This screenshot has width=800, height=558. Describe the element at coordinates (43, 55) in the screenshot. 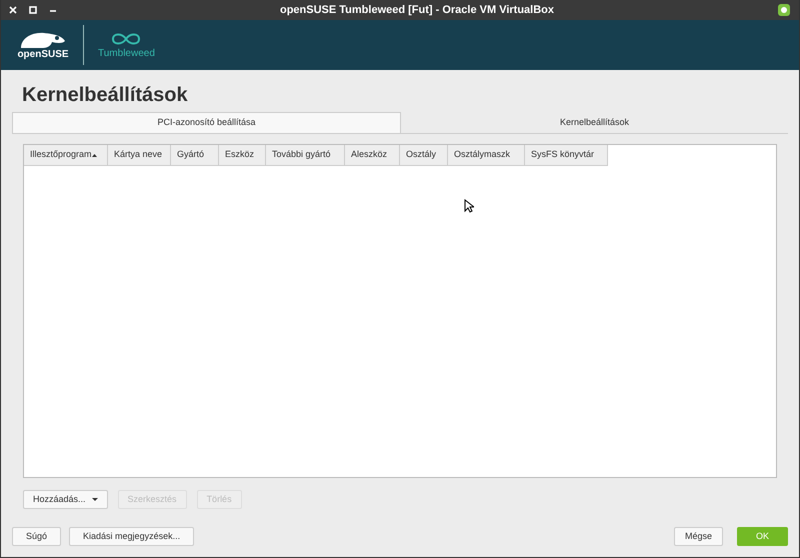

I see `brand-name: openSUSE` at that location.